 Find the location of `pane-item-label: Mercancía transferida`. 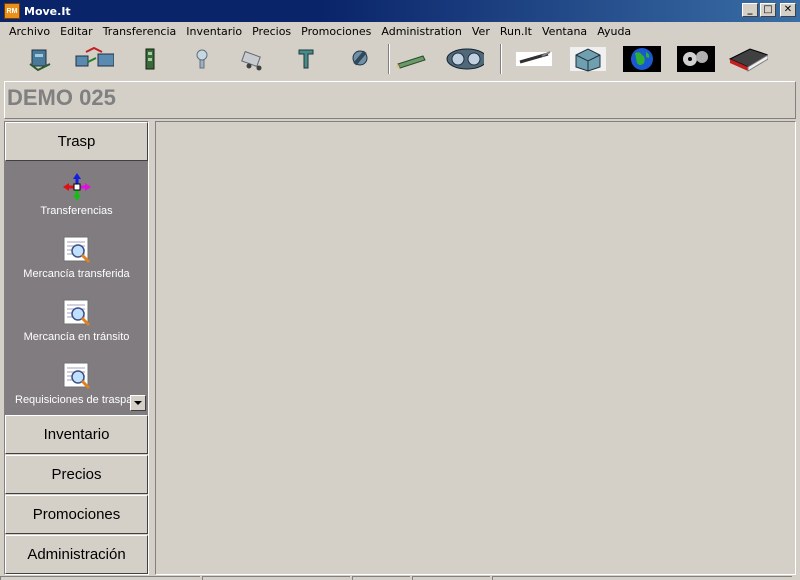

pane-item-label: Mercancía transferida is located at coordinates (76, 274).